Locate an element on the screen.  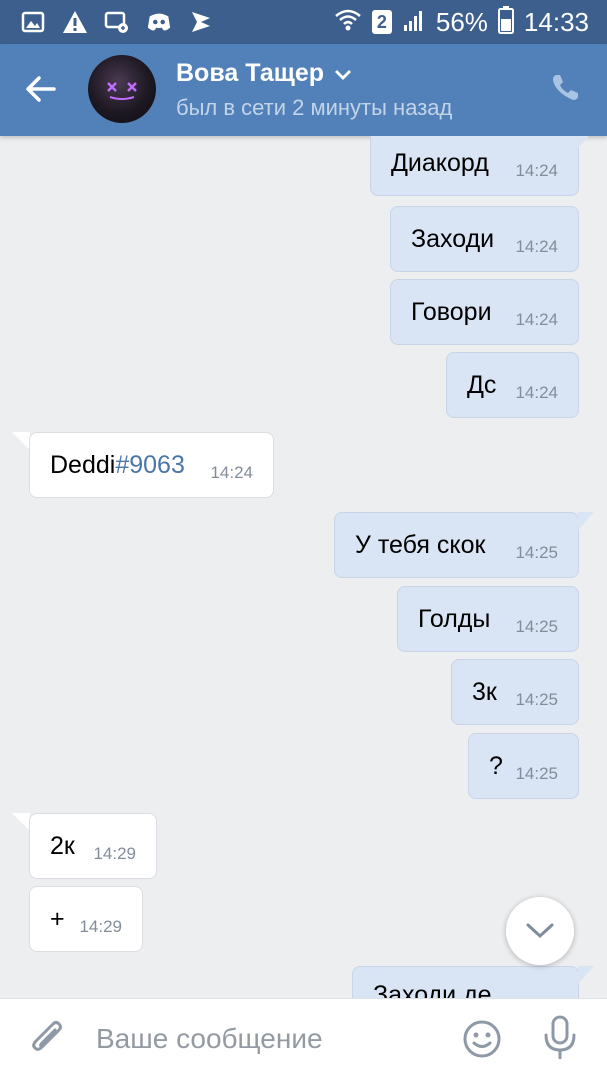
message-bubble-incoming: Deddi#9063 14:24 is located at coordinates (151, 465).